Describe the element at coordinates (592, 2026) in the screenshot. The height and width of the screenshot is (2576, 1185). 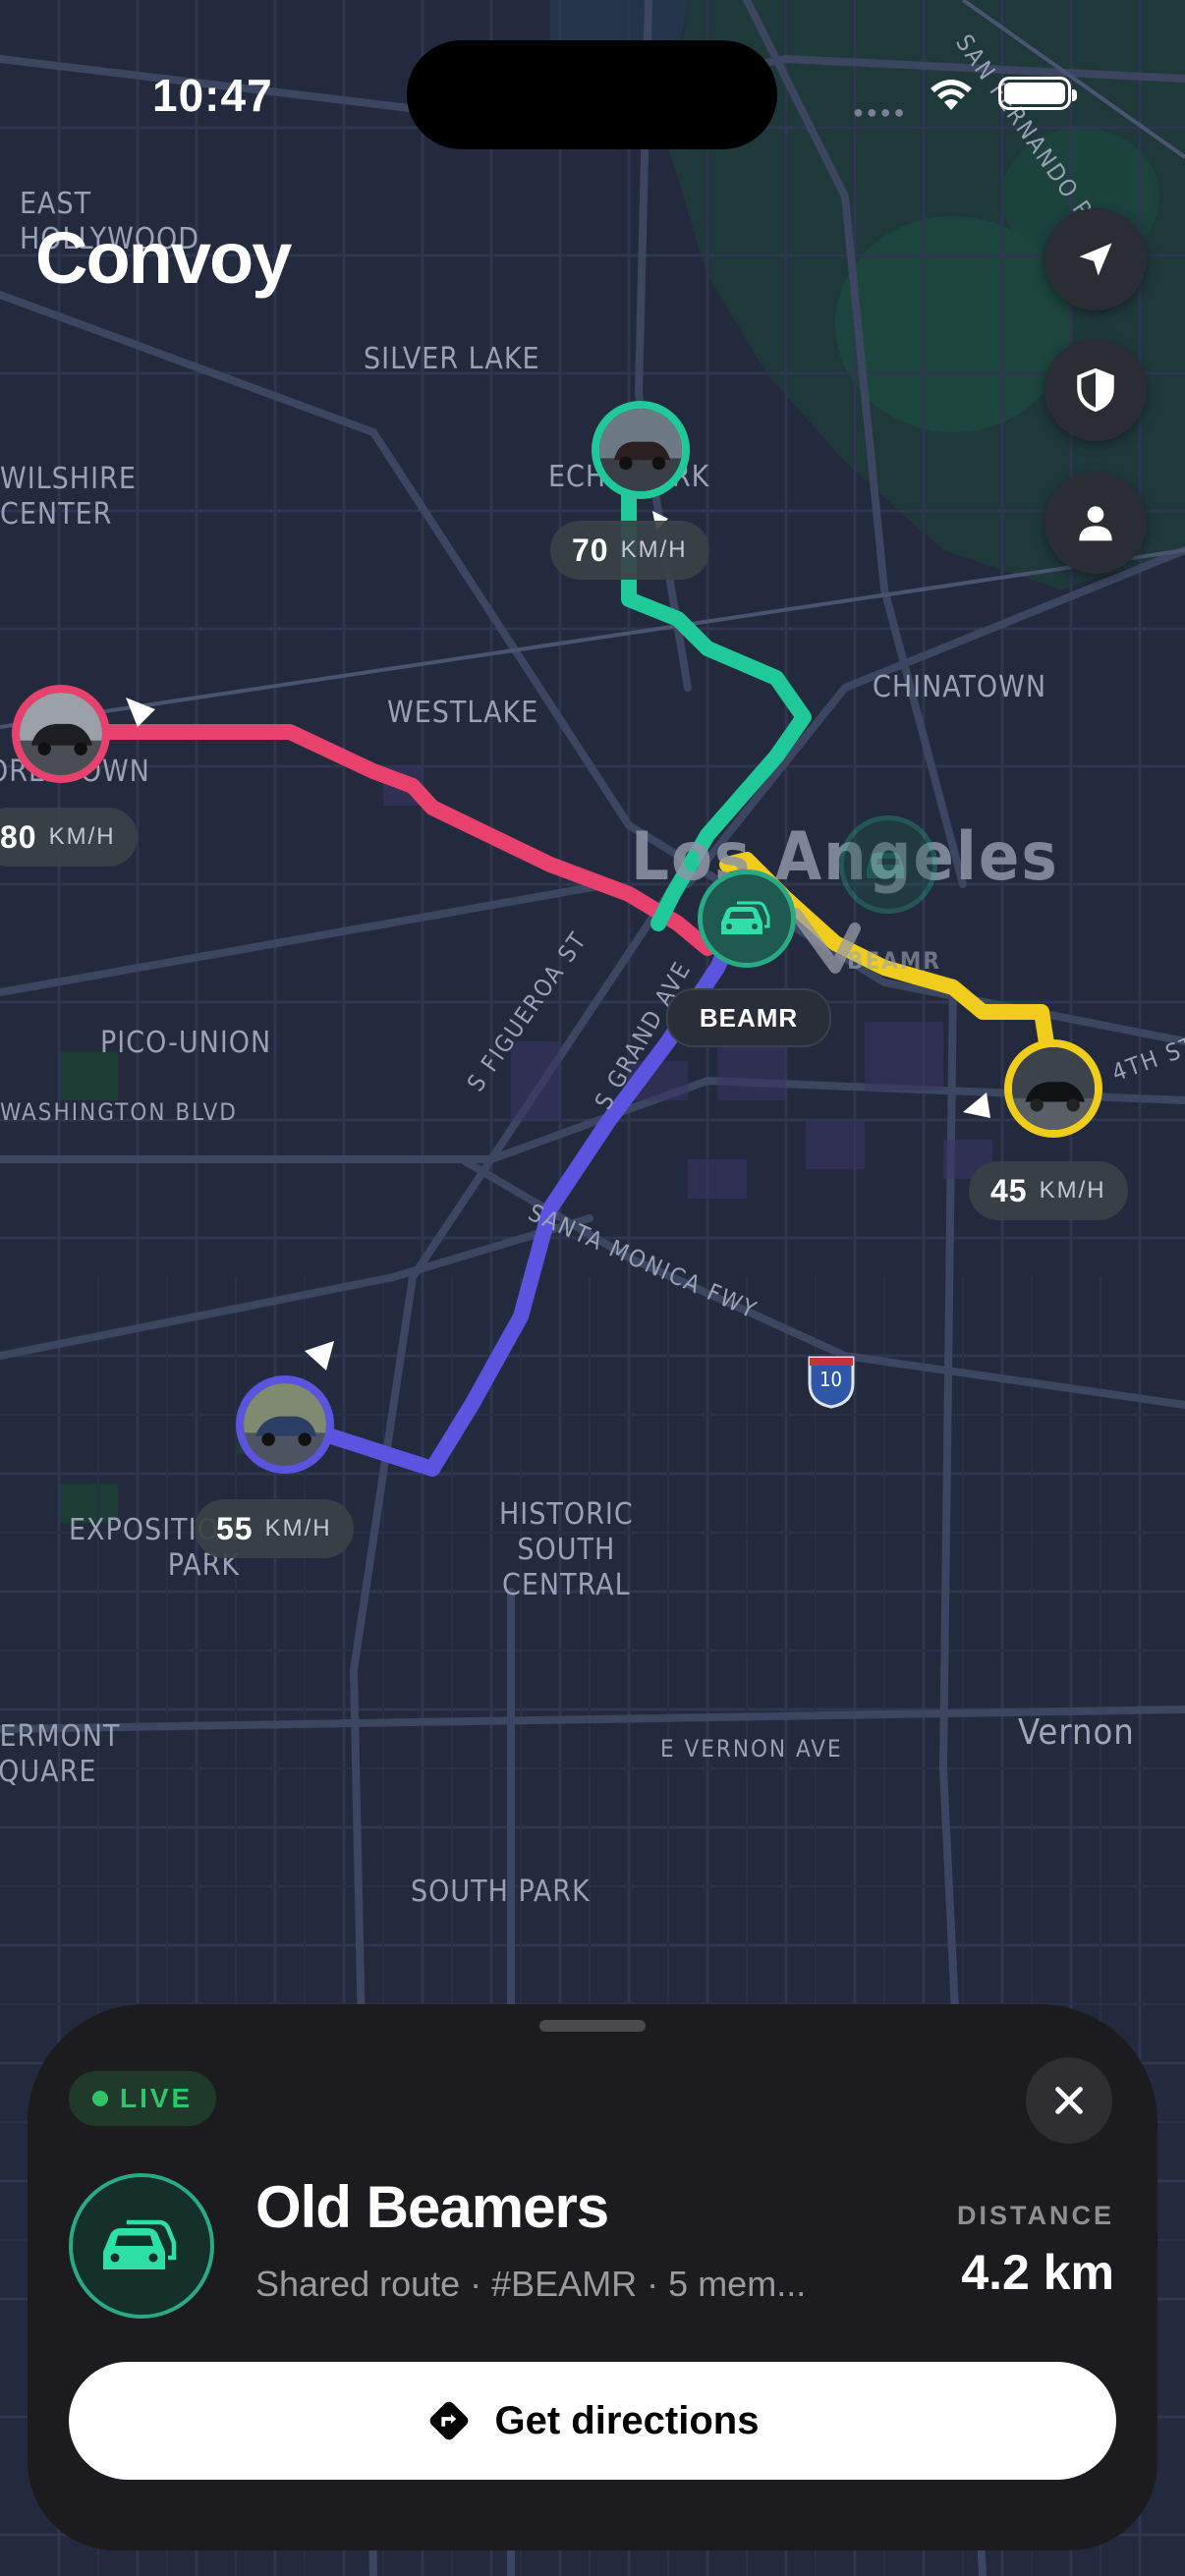
I see `sheet-grabber` at that location.